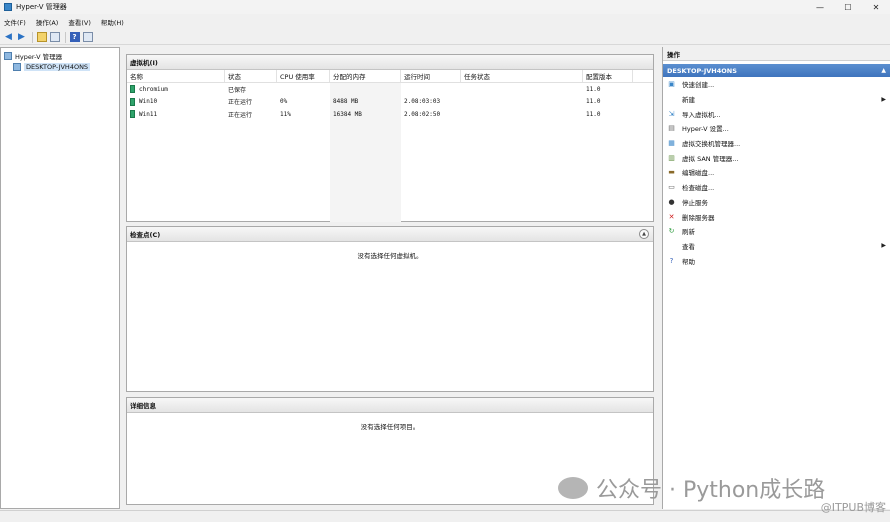  Describe the element at coordinates (41, 37) in the screenshot. I see `folder-up-icon` at that location.